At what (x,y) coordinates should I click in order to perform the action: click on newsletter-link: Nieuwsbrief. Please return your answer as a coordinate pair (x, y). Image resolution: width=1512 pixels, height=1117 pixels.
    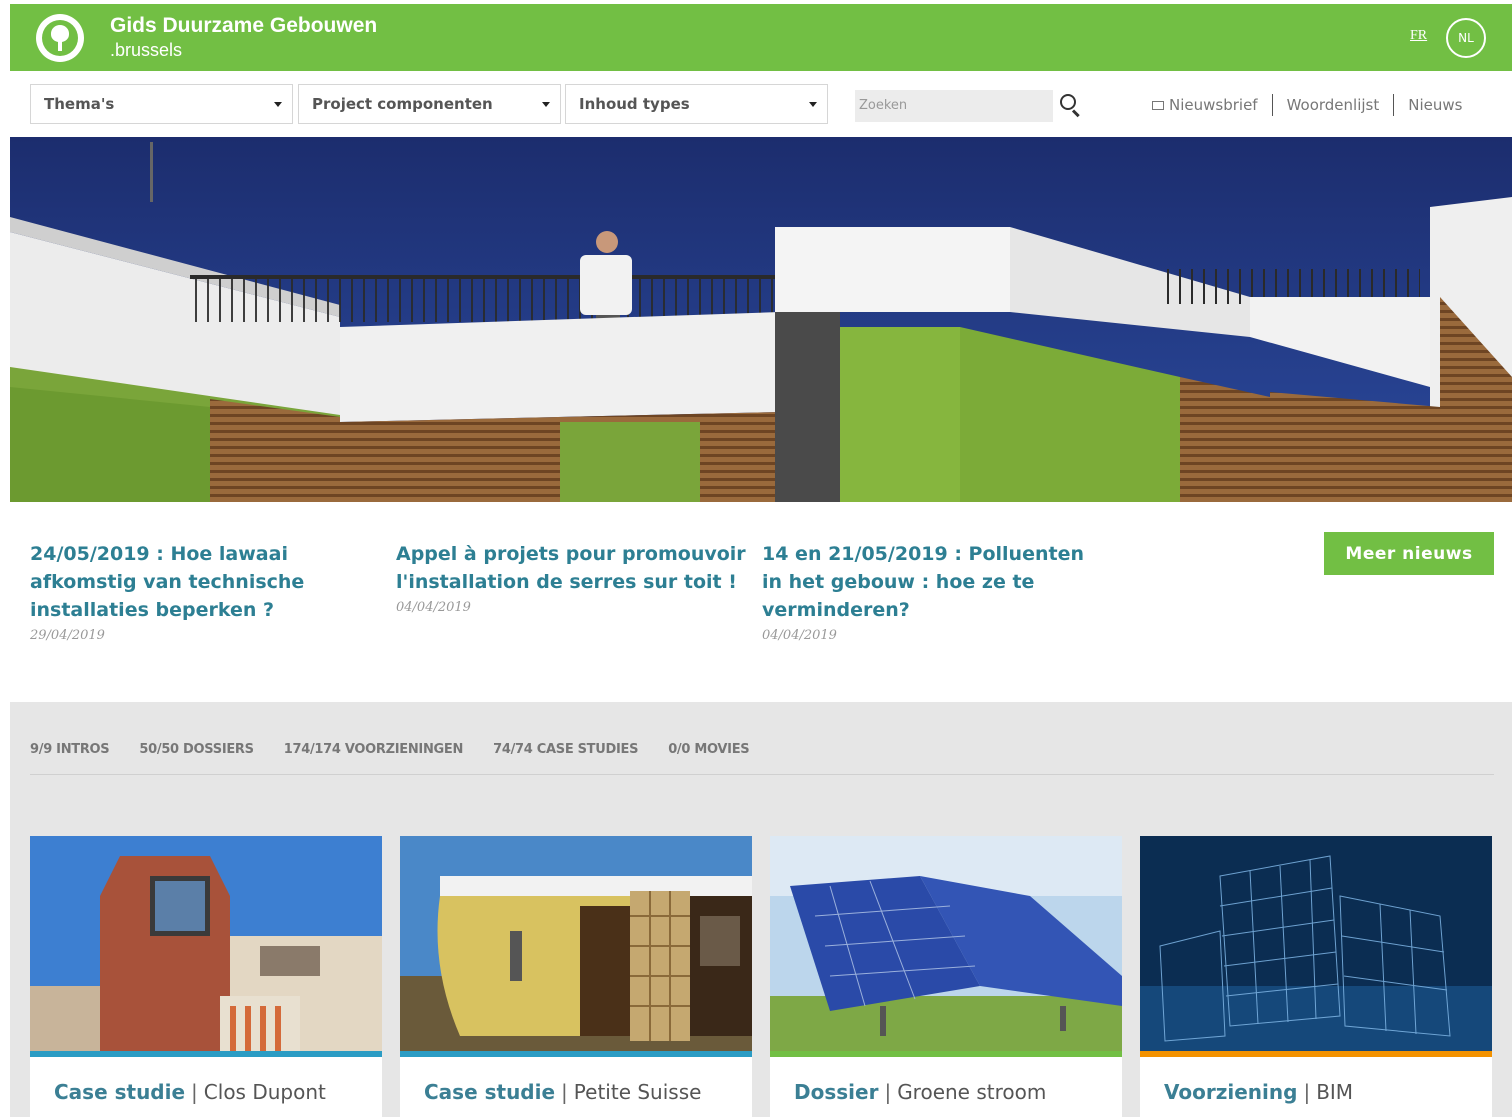
    Looking at the image, I should click on (1213, 105).